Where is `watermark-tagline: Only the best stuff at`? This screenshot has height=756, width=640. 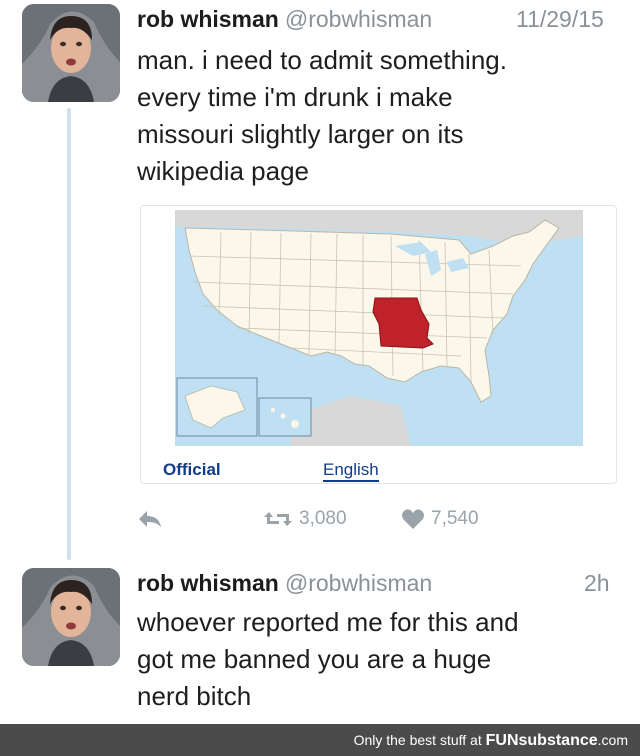
watermark-tagline: Only the best stuff at is located at coordinates (417, 740).